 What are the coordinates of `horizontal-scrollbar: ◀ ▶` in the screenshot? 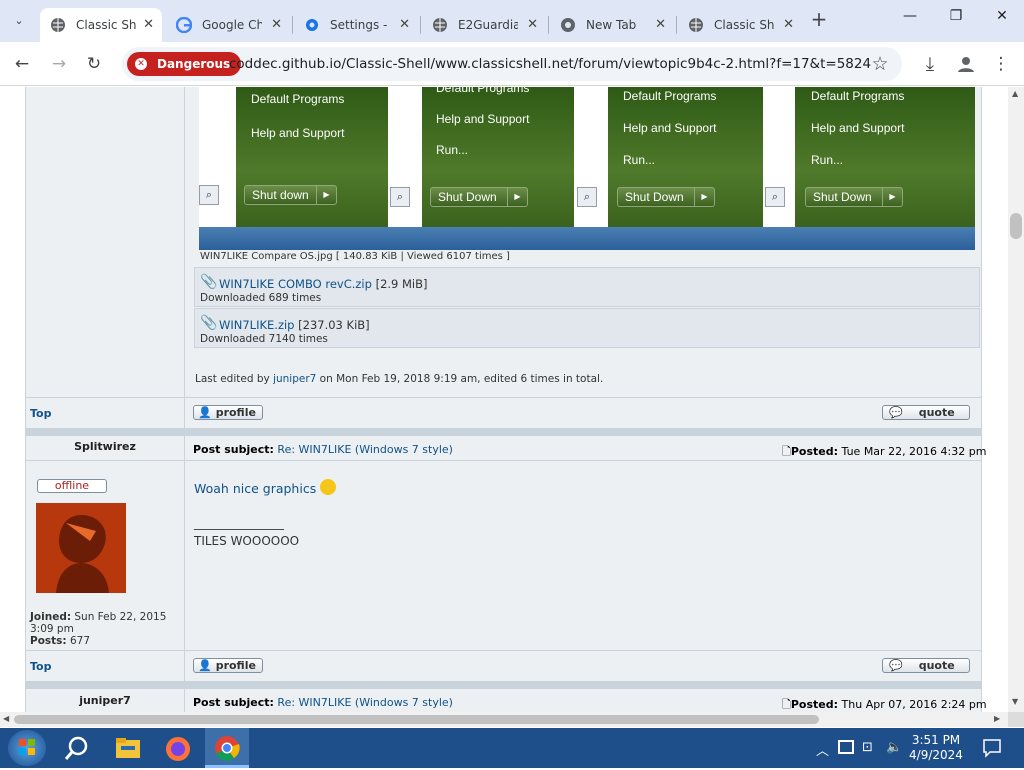 It's located at (504, 719).